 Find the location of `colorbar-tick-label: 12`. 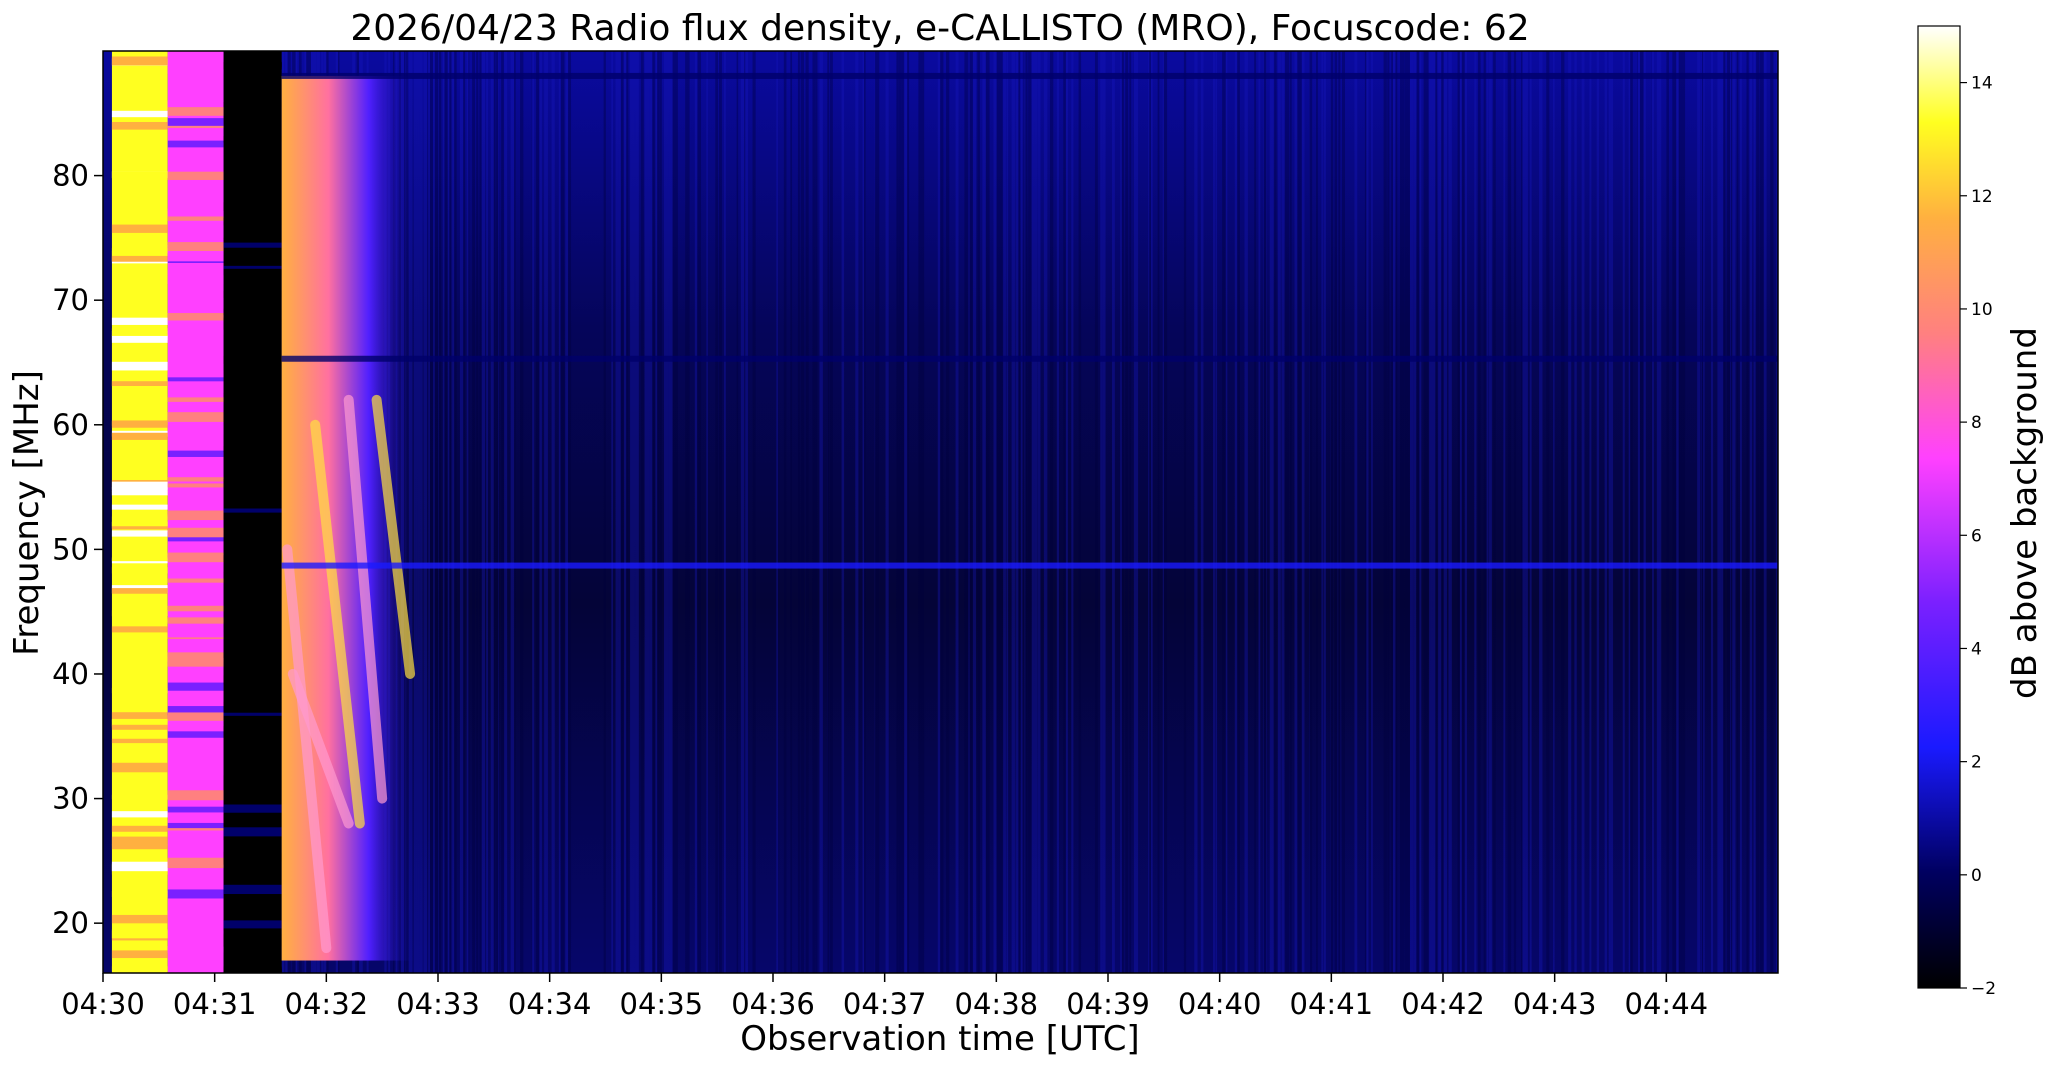

colorbar-tick-label: 12 is located at coordinates (1982, 197).